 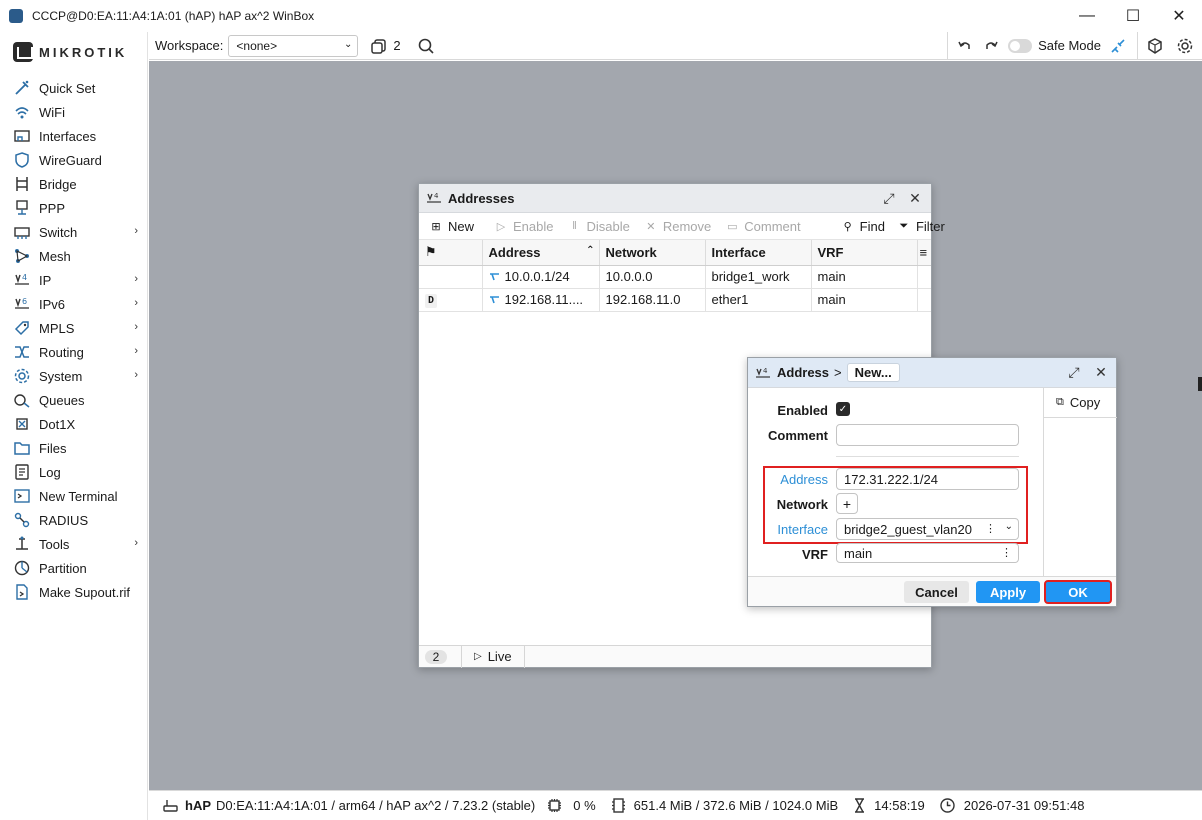 I want to click on sidebar-item-label: RADIUS, so click(x=64, y=520).